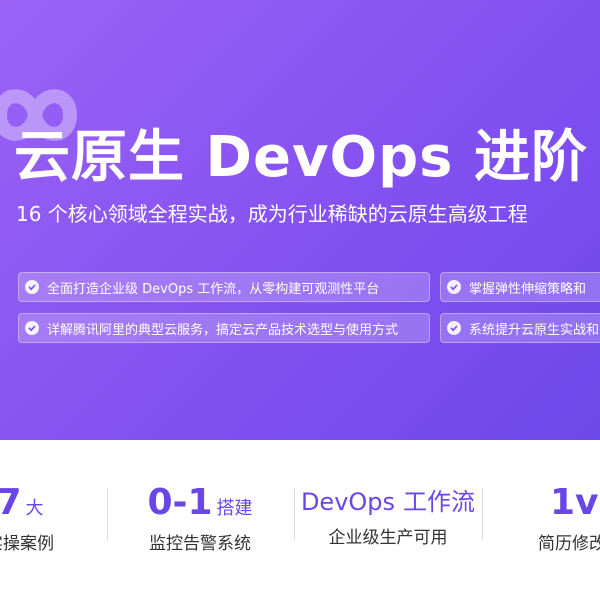  I want to click on feature-label: 详解腾讯阿里的典型云服务，搞定云产品技术选型与使用方式, so click(223, 330).